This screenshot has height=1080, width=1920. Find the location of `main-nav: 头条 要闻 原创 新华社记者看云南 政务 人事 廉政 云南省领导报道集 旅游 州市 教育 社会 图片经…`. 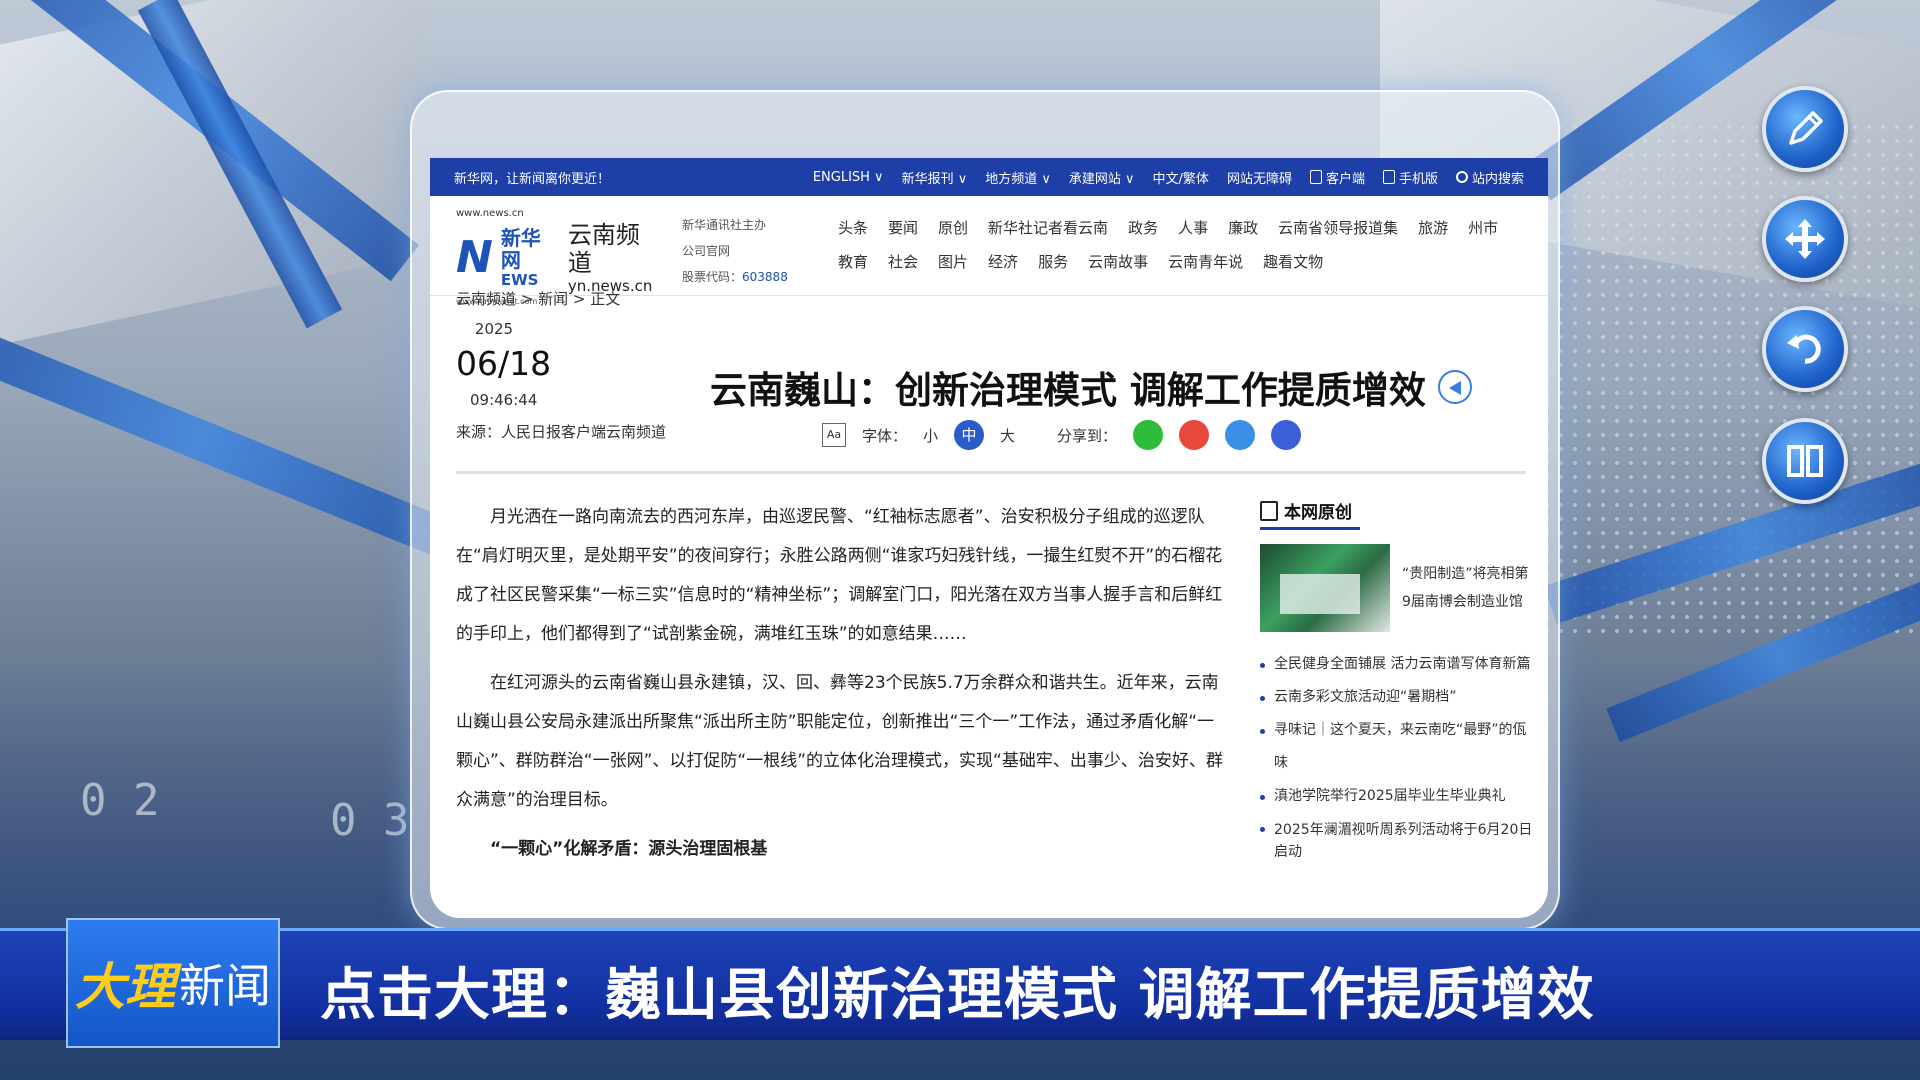

main-nav: 头条 要闻 原创 新华社记者看云南 政务 人事 廉政 云南省领导报道集 旅游 州市 教育 社会 图片经… is located at coordinates (1178, 244).